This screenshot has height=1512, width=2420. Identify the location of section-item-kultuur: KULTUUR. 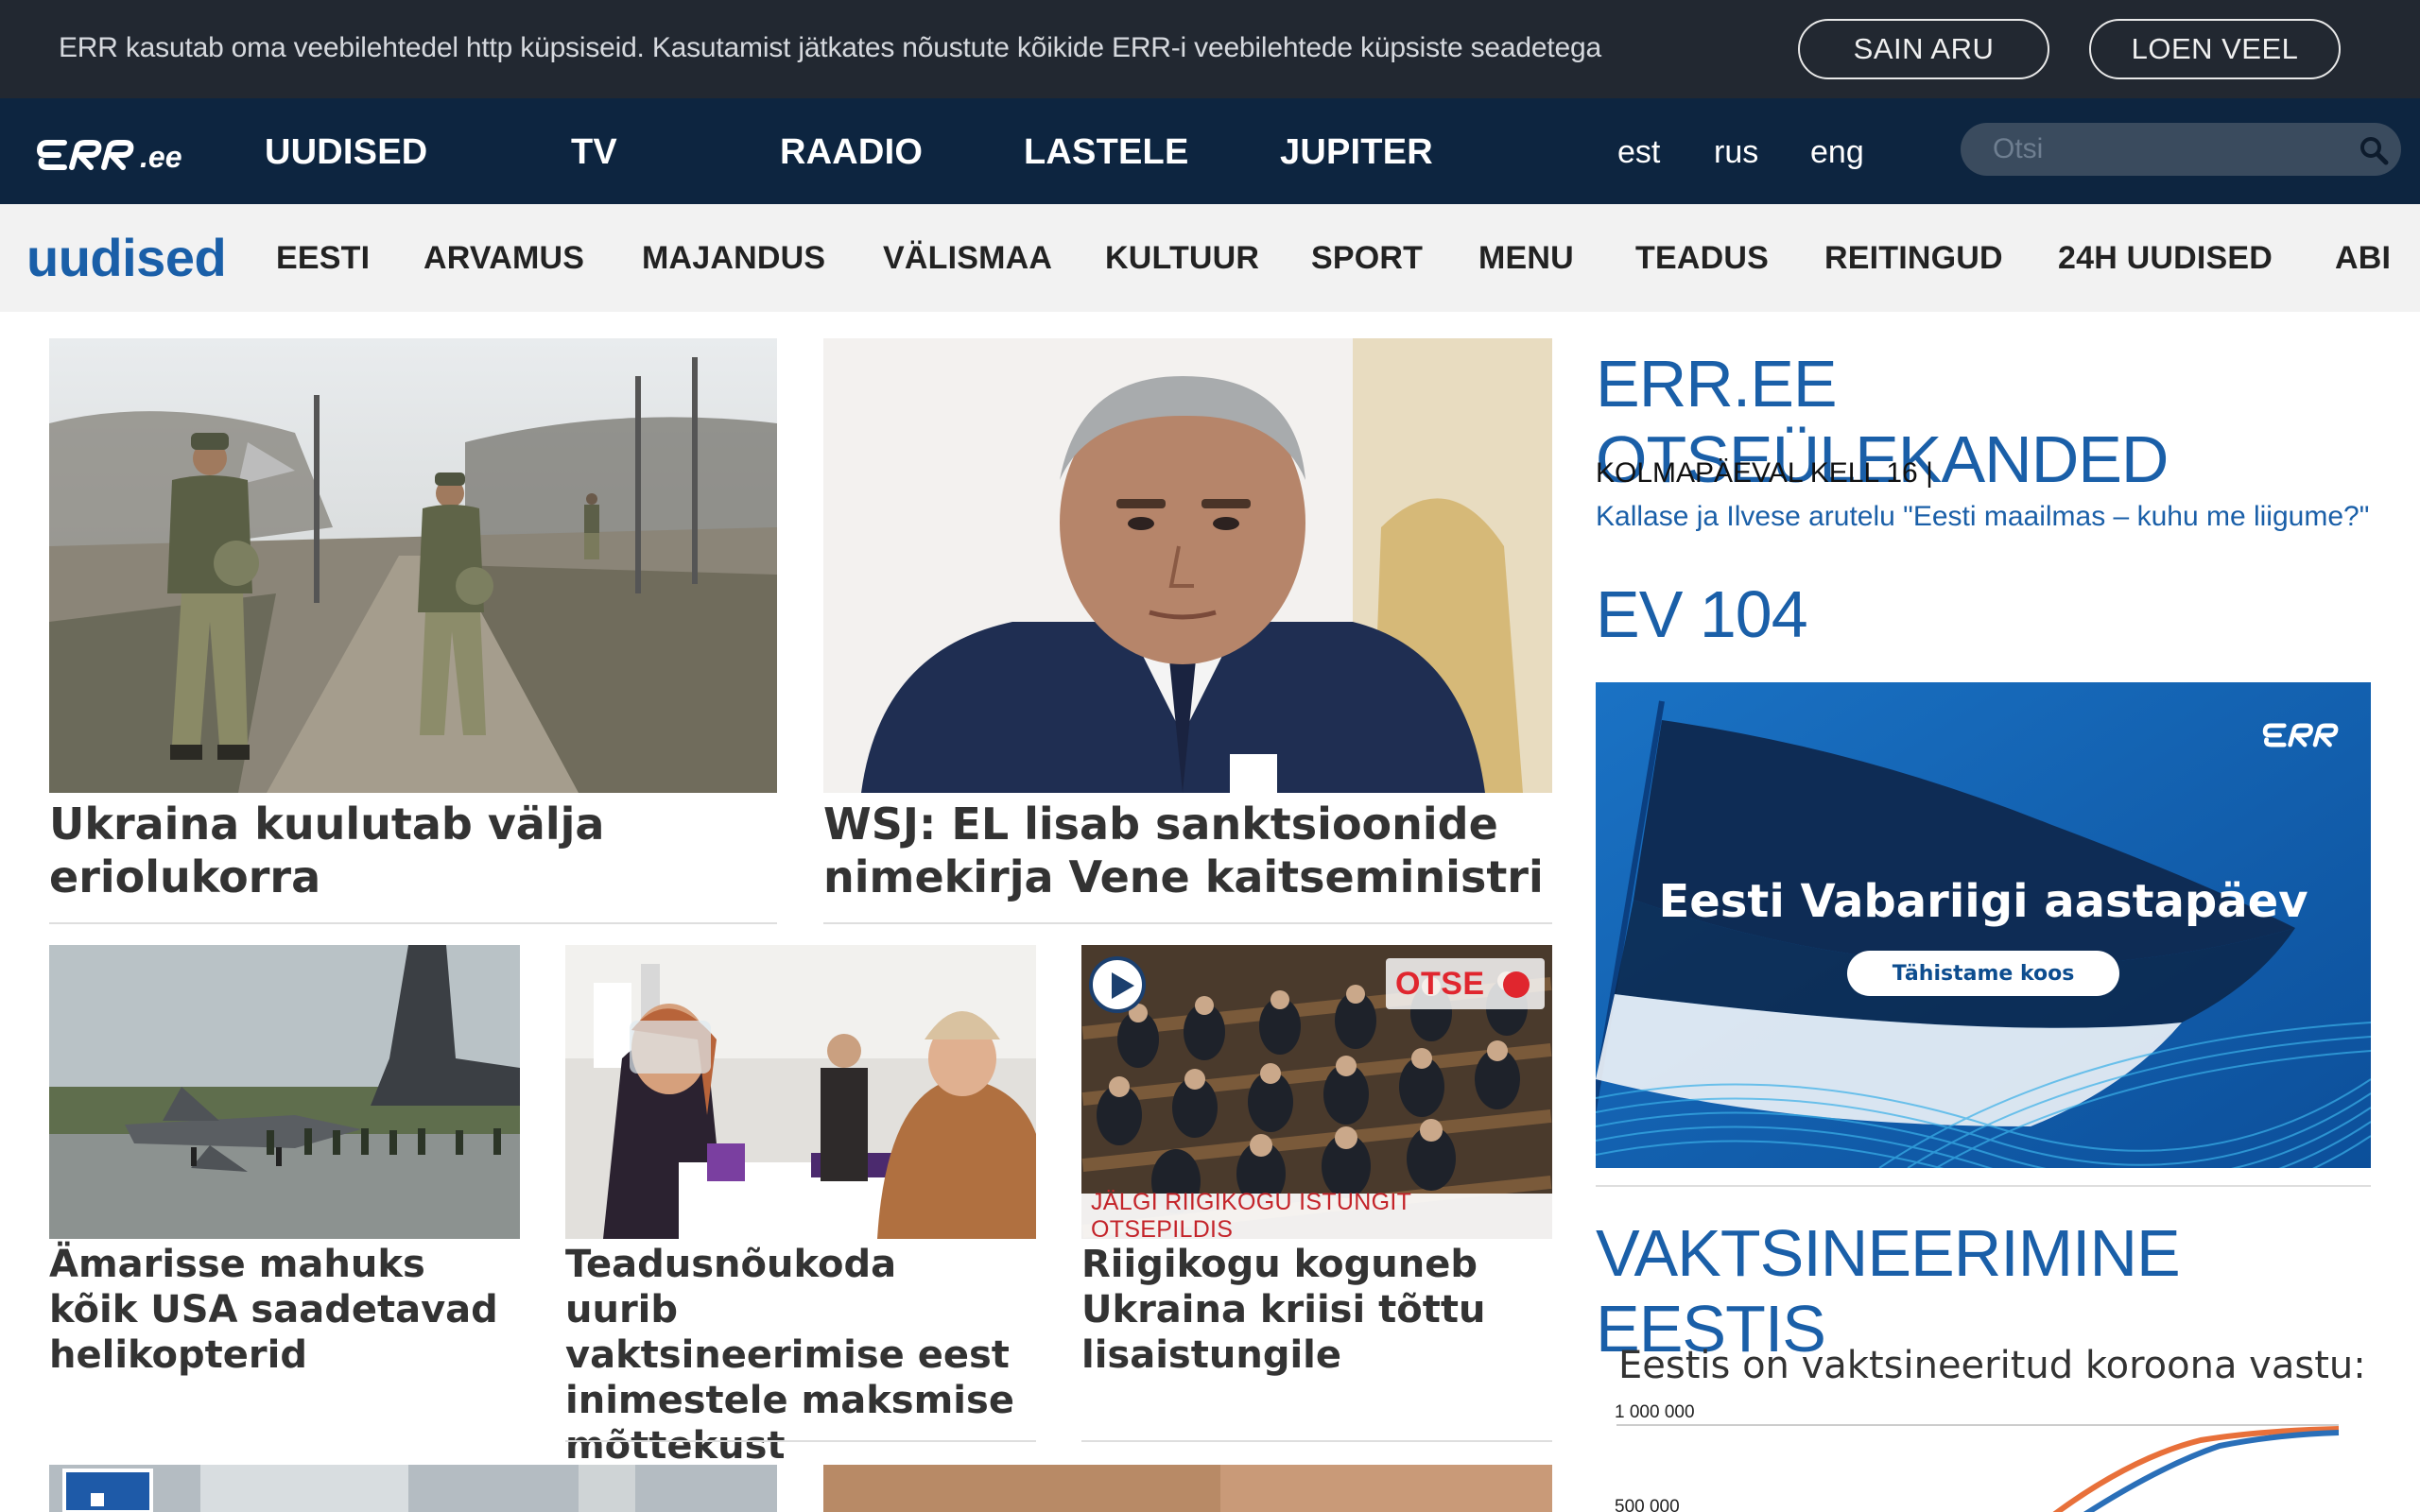
(1182, 258).